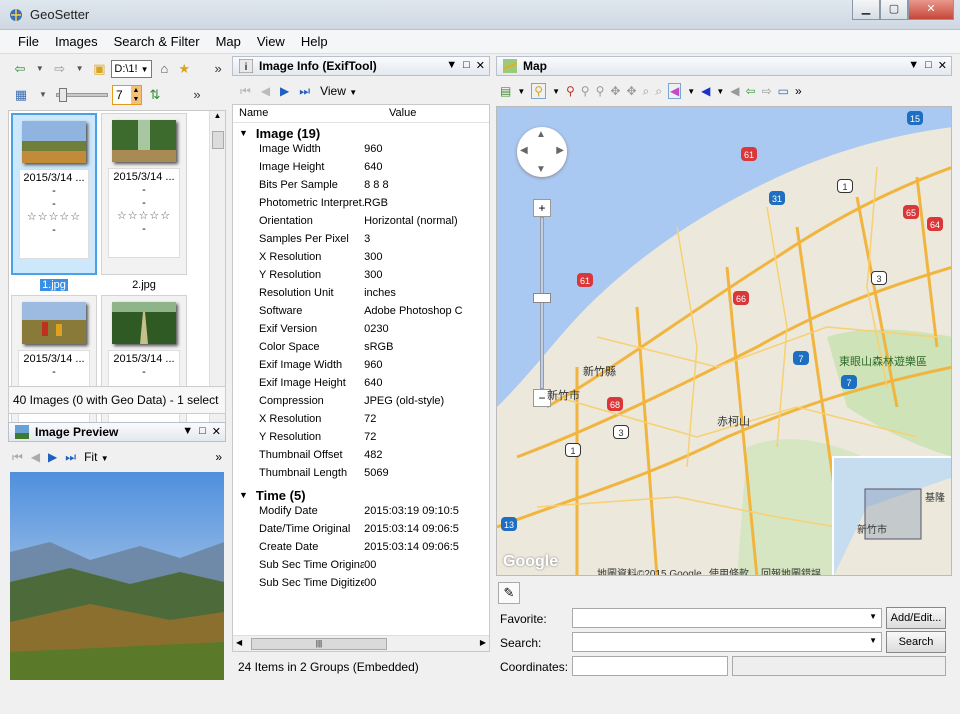 The width and height of the screenshot is (960, 714). I want to click on pan-down-icon: ▼, so click(541, 169).